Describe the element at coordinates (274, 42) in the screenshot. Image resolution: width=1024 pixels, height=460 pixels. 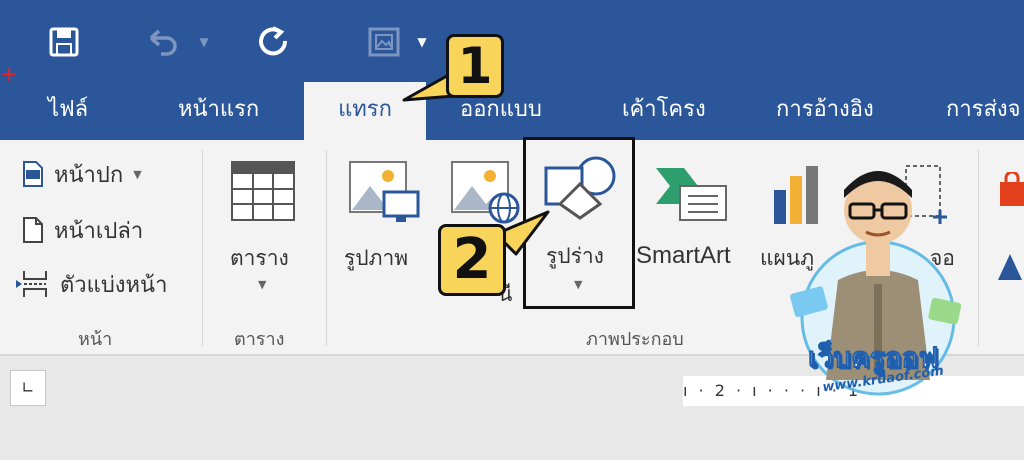
I see `redo-icon` at that location.